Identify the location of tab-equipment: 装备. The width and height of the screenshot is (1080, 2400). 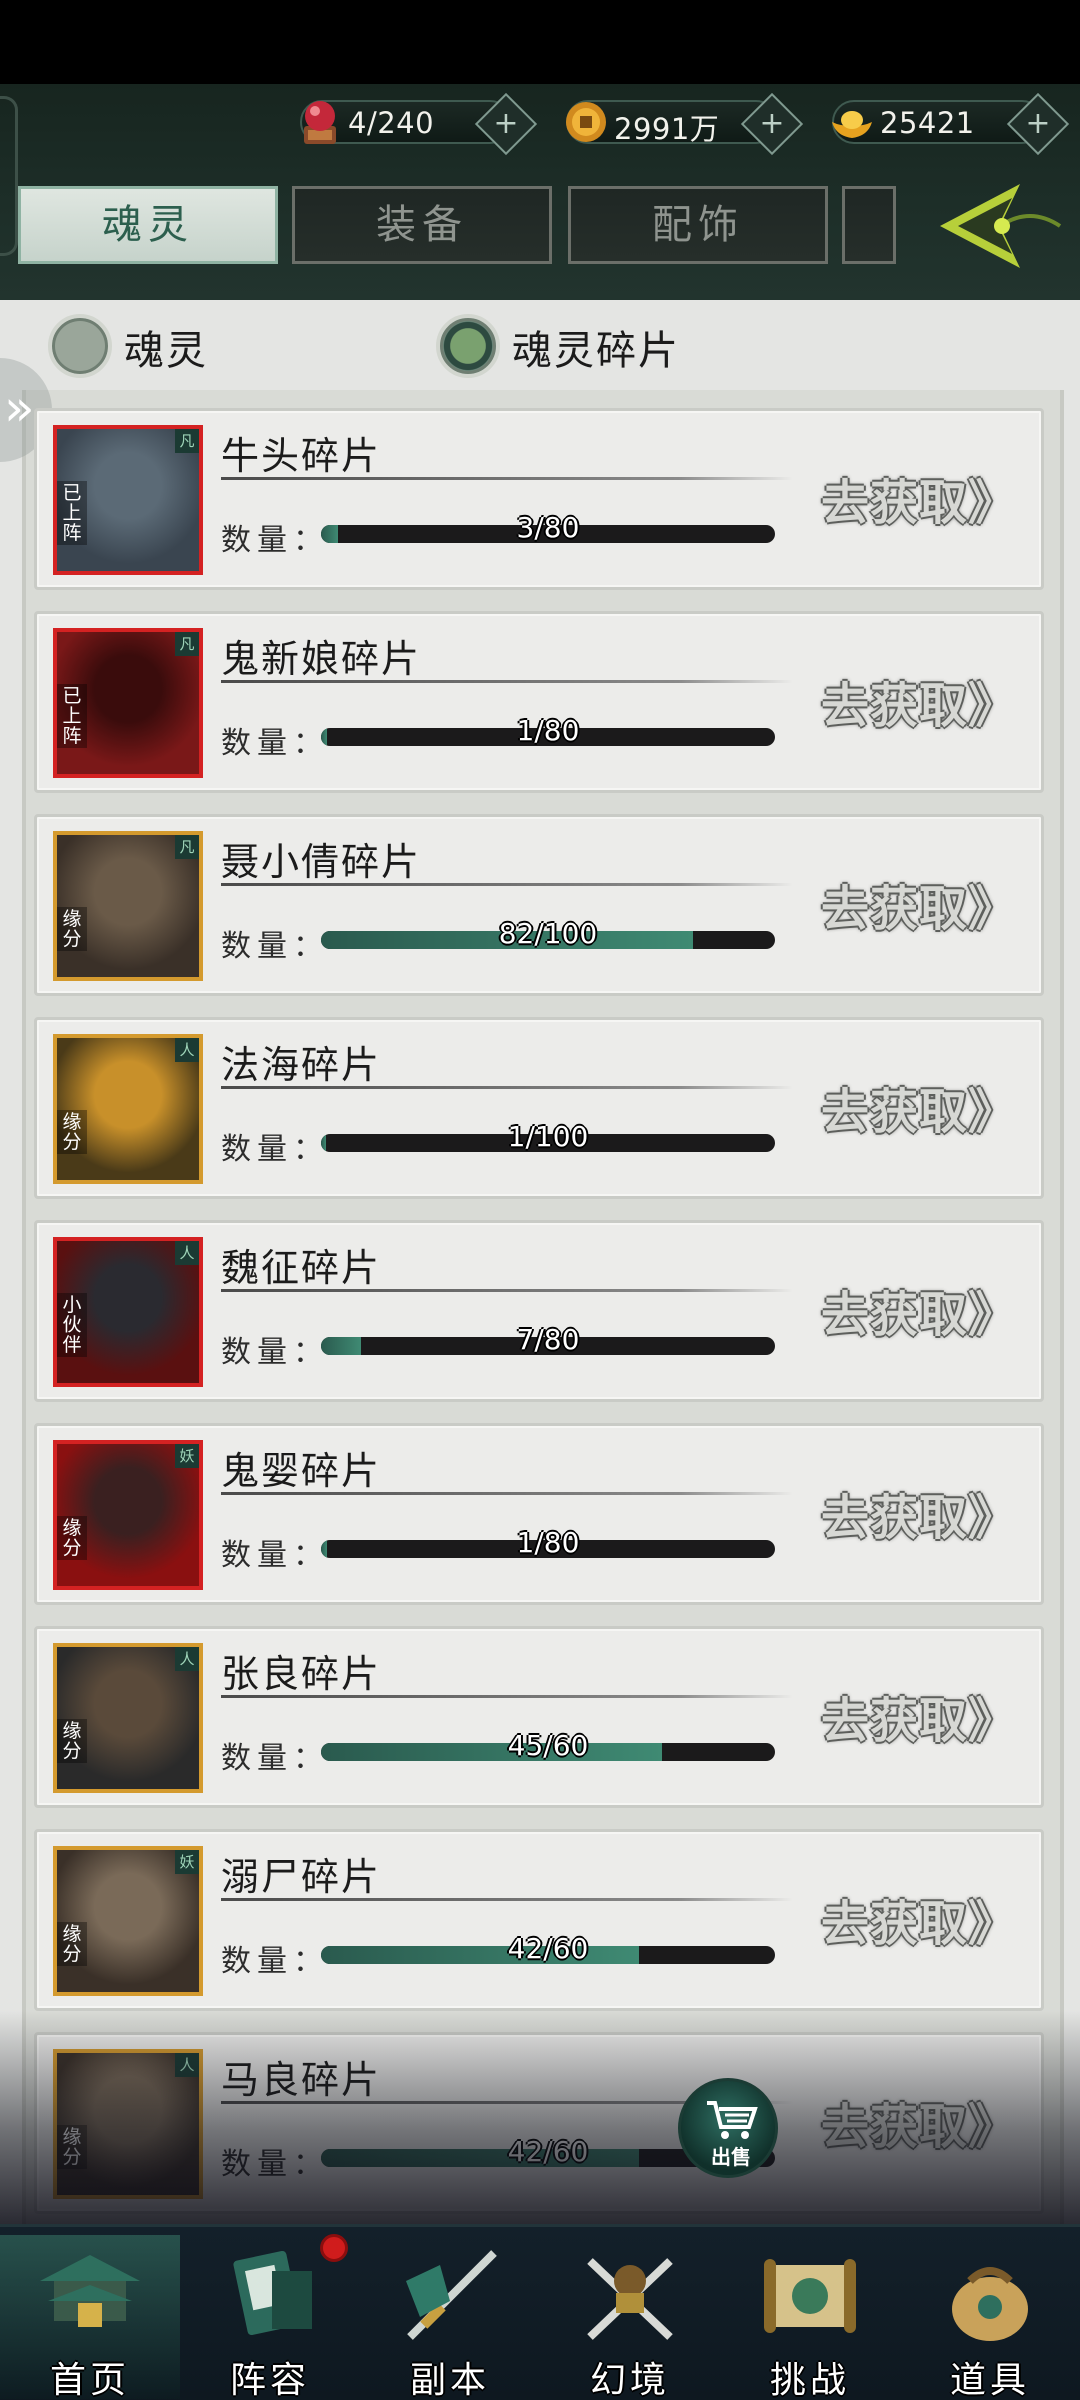
(422, 225).